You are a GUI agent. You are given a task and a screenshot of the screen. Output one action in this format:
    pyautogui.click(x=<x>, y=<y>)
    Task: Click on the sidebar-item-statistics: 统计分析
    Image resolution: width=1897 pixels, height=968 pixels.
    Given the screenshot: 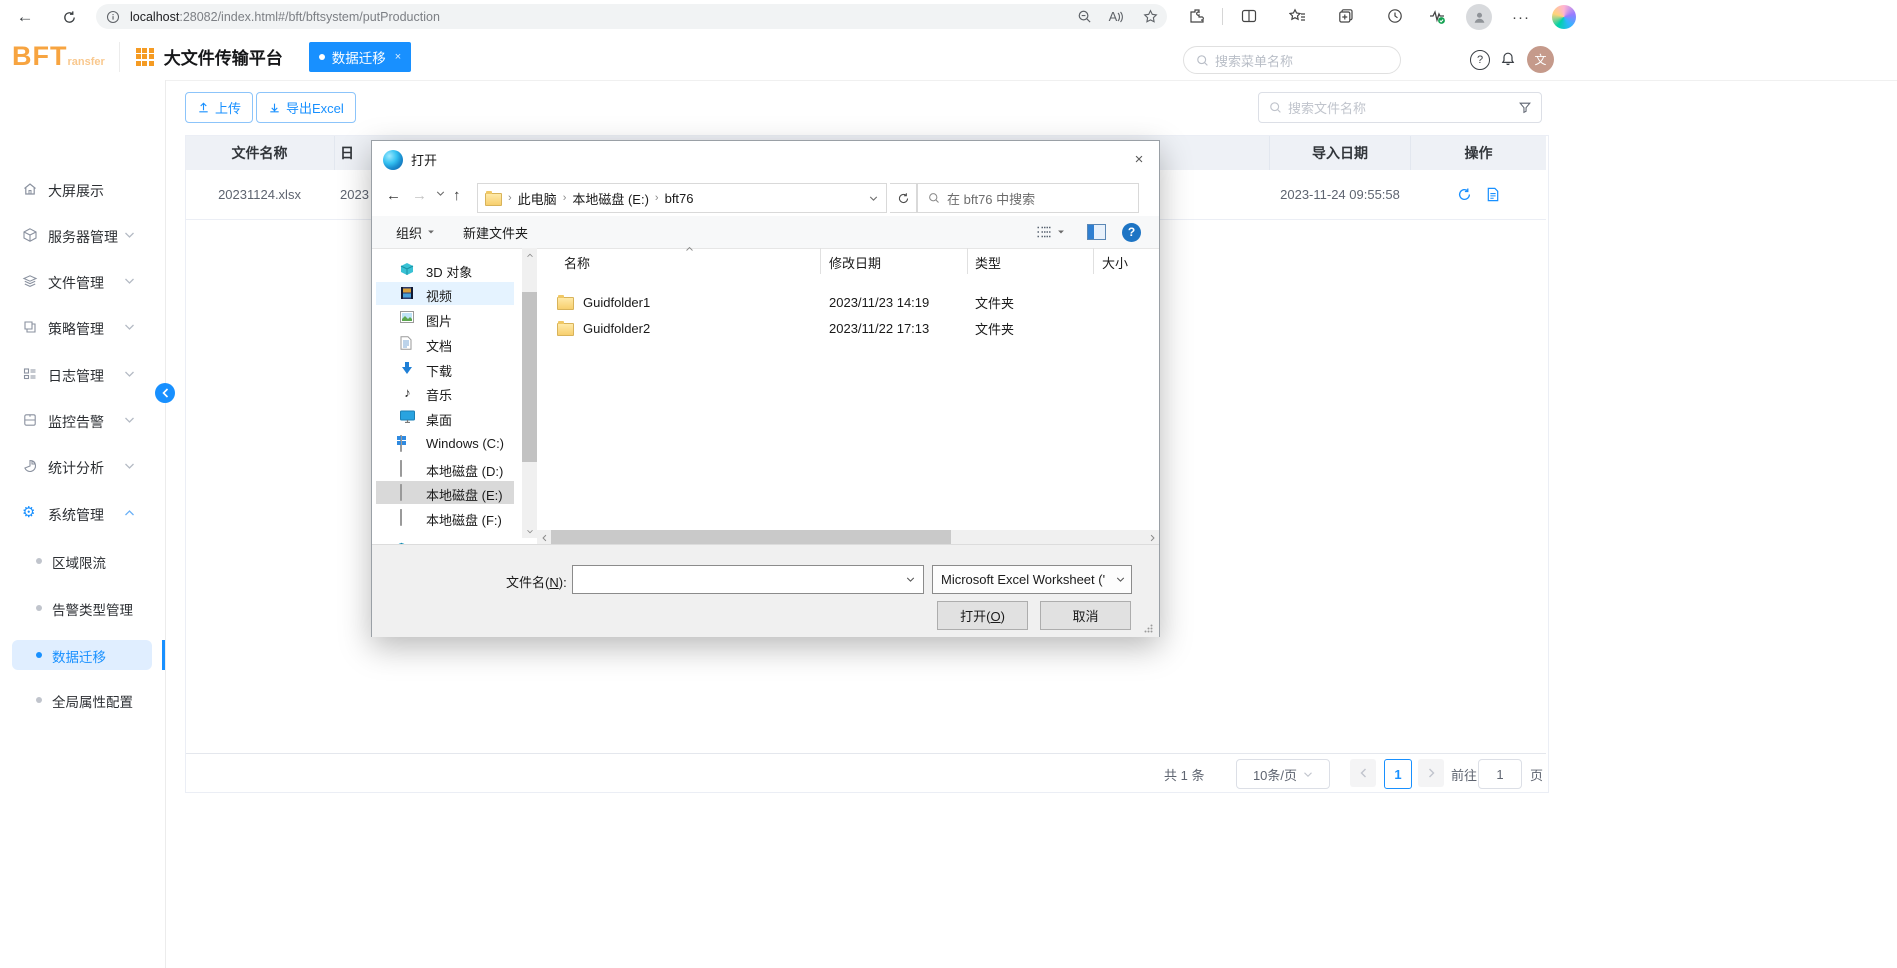 What is the action you would take?
    pyautogui.click(x=82, y=467)
    